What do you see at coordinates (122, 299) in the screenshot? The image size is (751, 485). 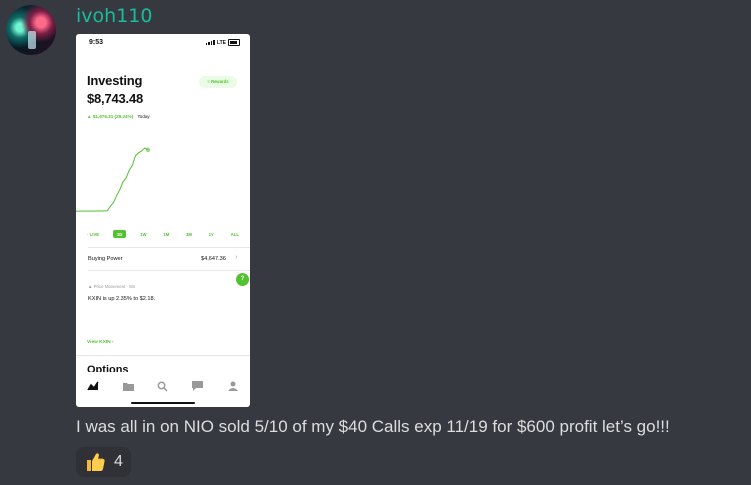 I see `price-movement-text: KXIN is up 2.35% to $2.18.` at bounding box center [122, 299].